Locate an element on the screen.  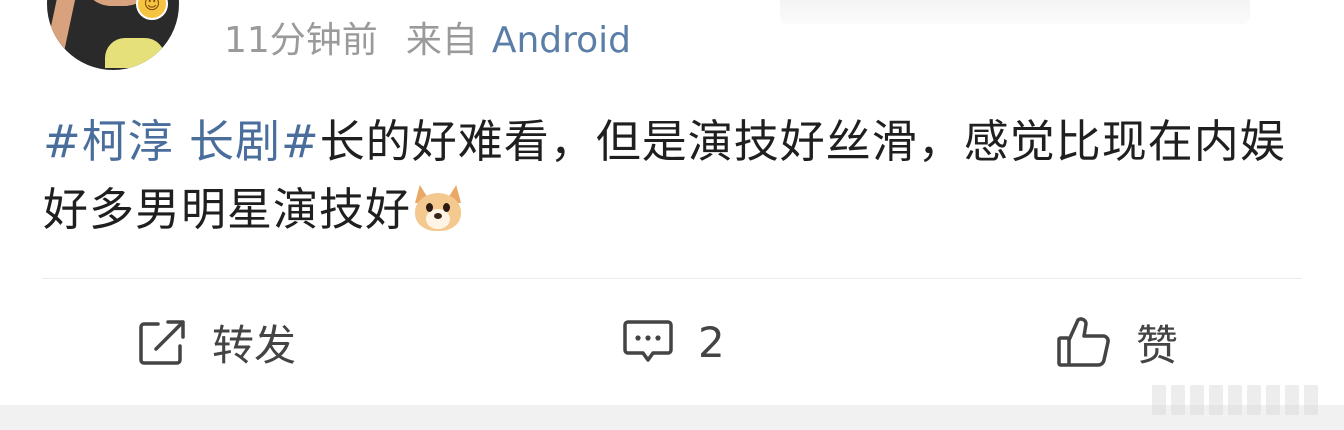
post-source: Android is located at coordinates (561, 40).